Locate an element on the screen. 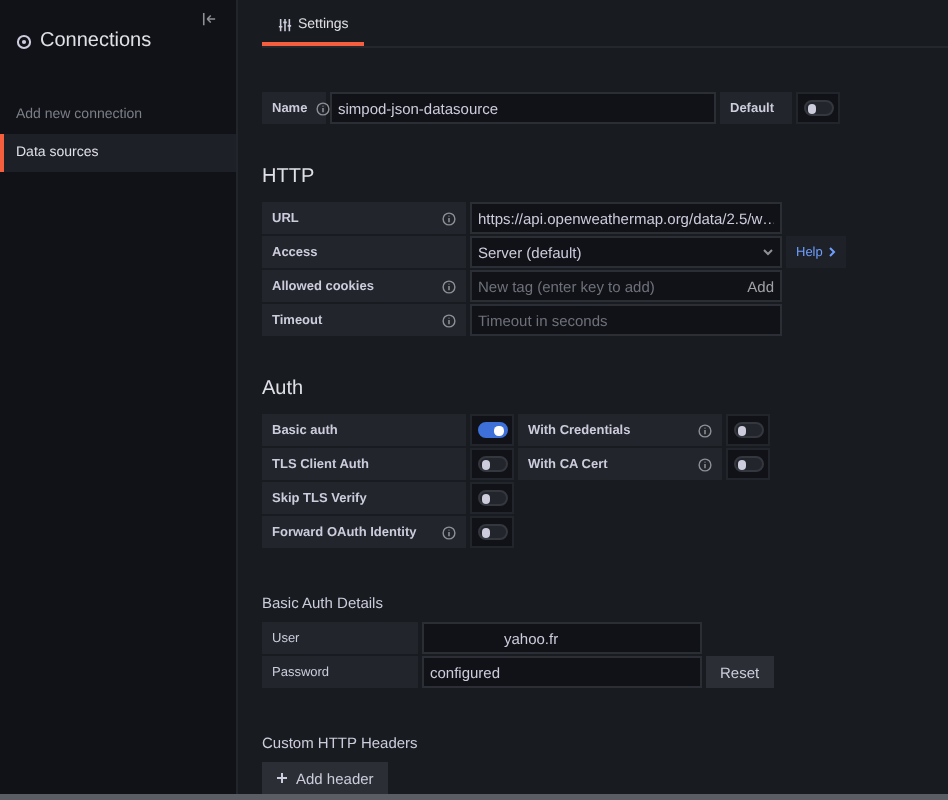 This screenshot has height=800, width=948. section-heading: Auth is located at coordinates (284, 389).